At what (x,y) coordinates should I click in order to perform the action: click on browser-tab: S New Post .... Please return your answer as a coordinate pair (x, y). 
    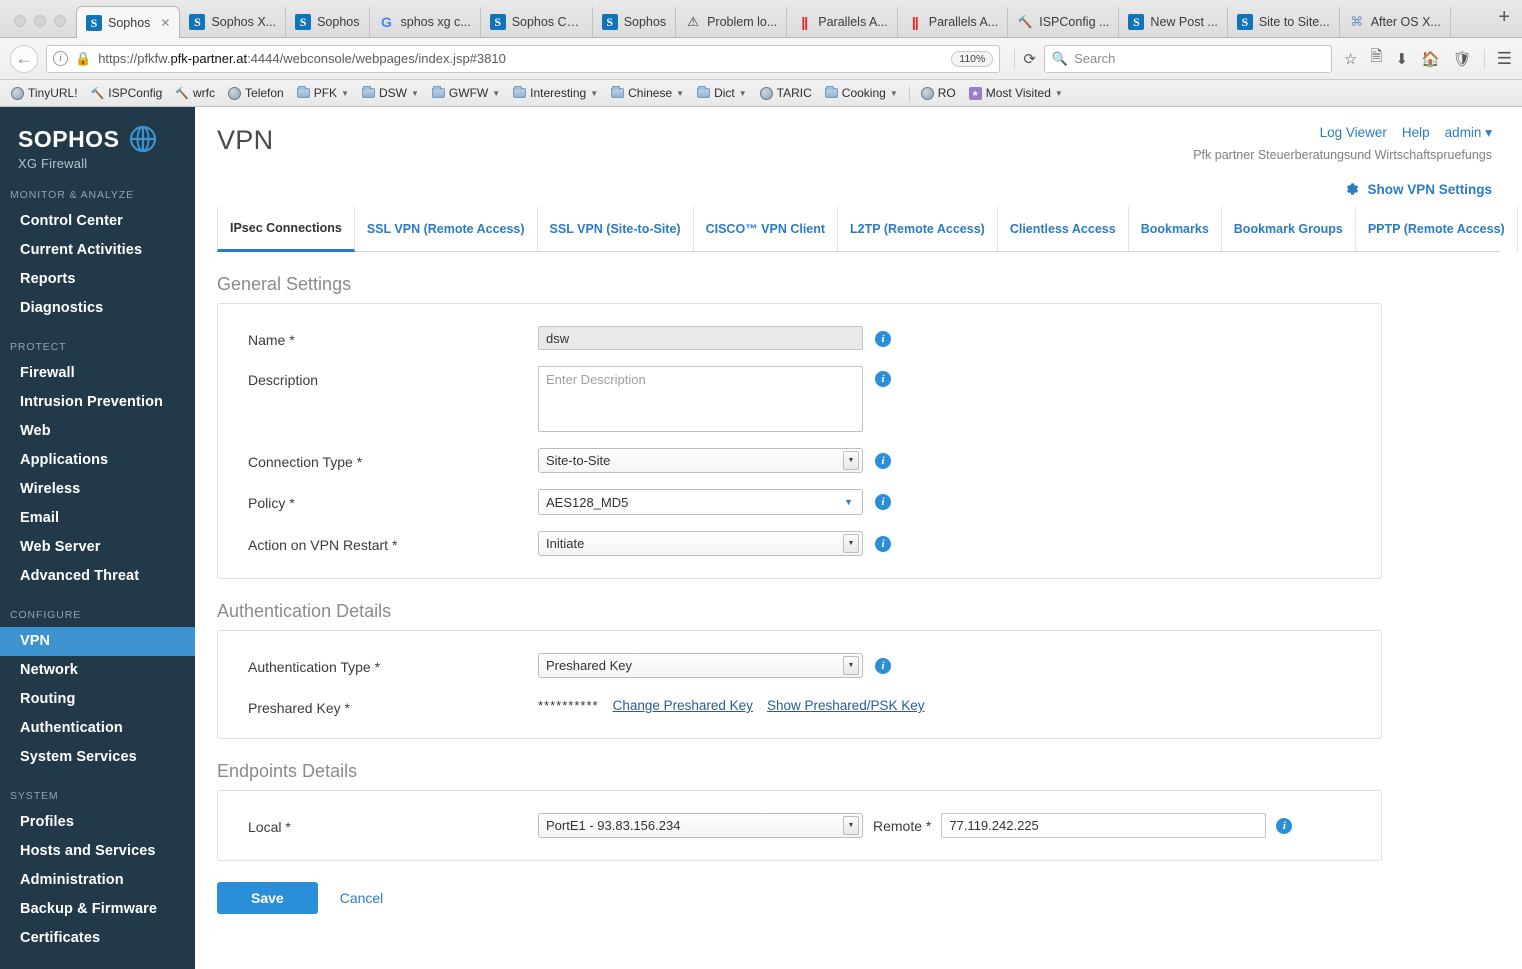
    Looking at the image, I should click on (1173, 22).